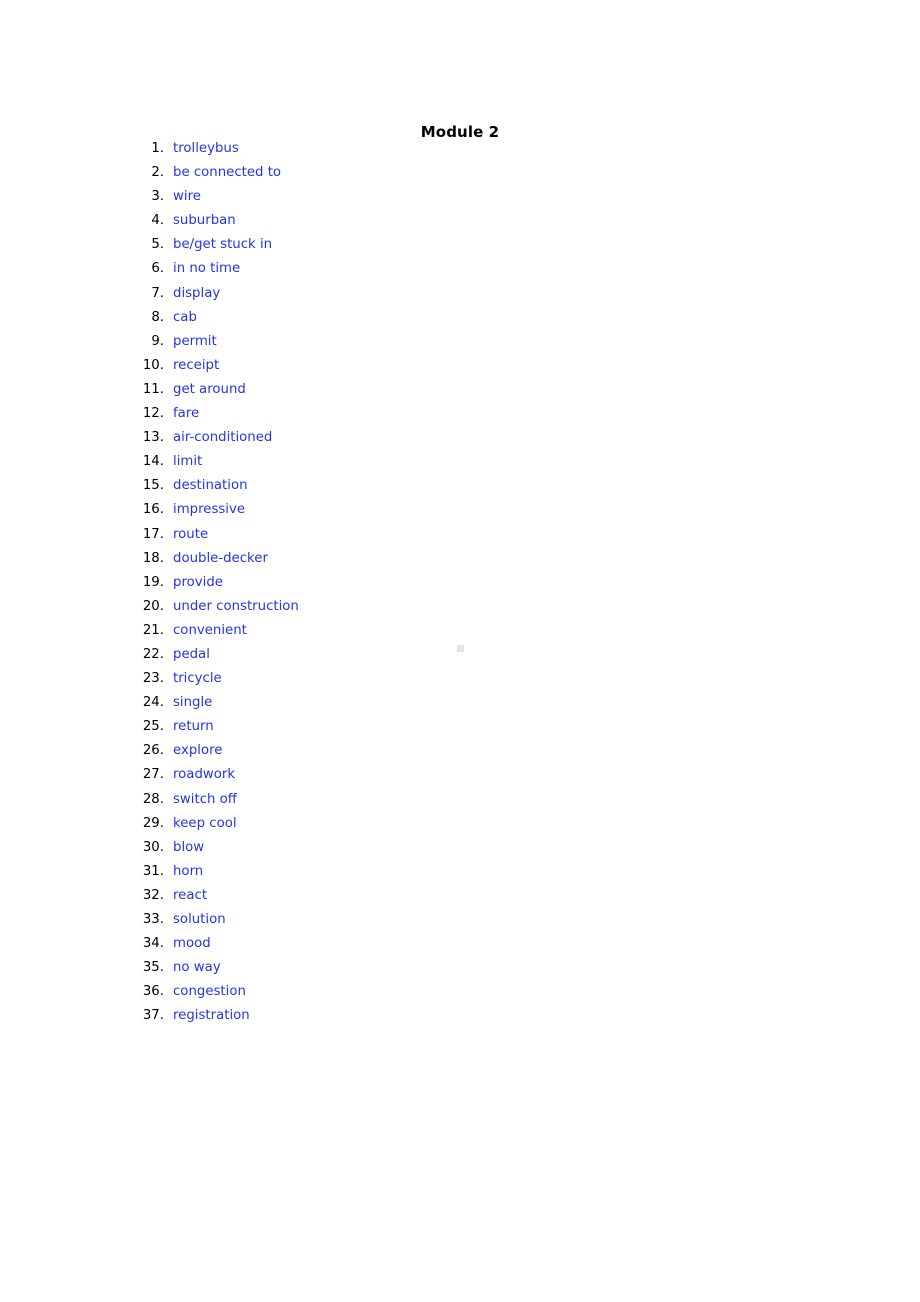 This screenshot has width=920, height=1302. What do you see at coordinates (205, 799) in the screenshot?
I see `list-item-term: switch off` at bounding box center [205, 799].